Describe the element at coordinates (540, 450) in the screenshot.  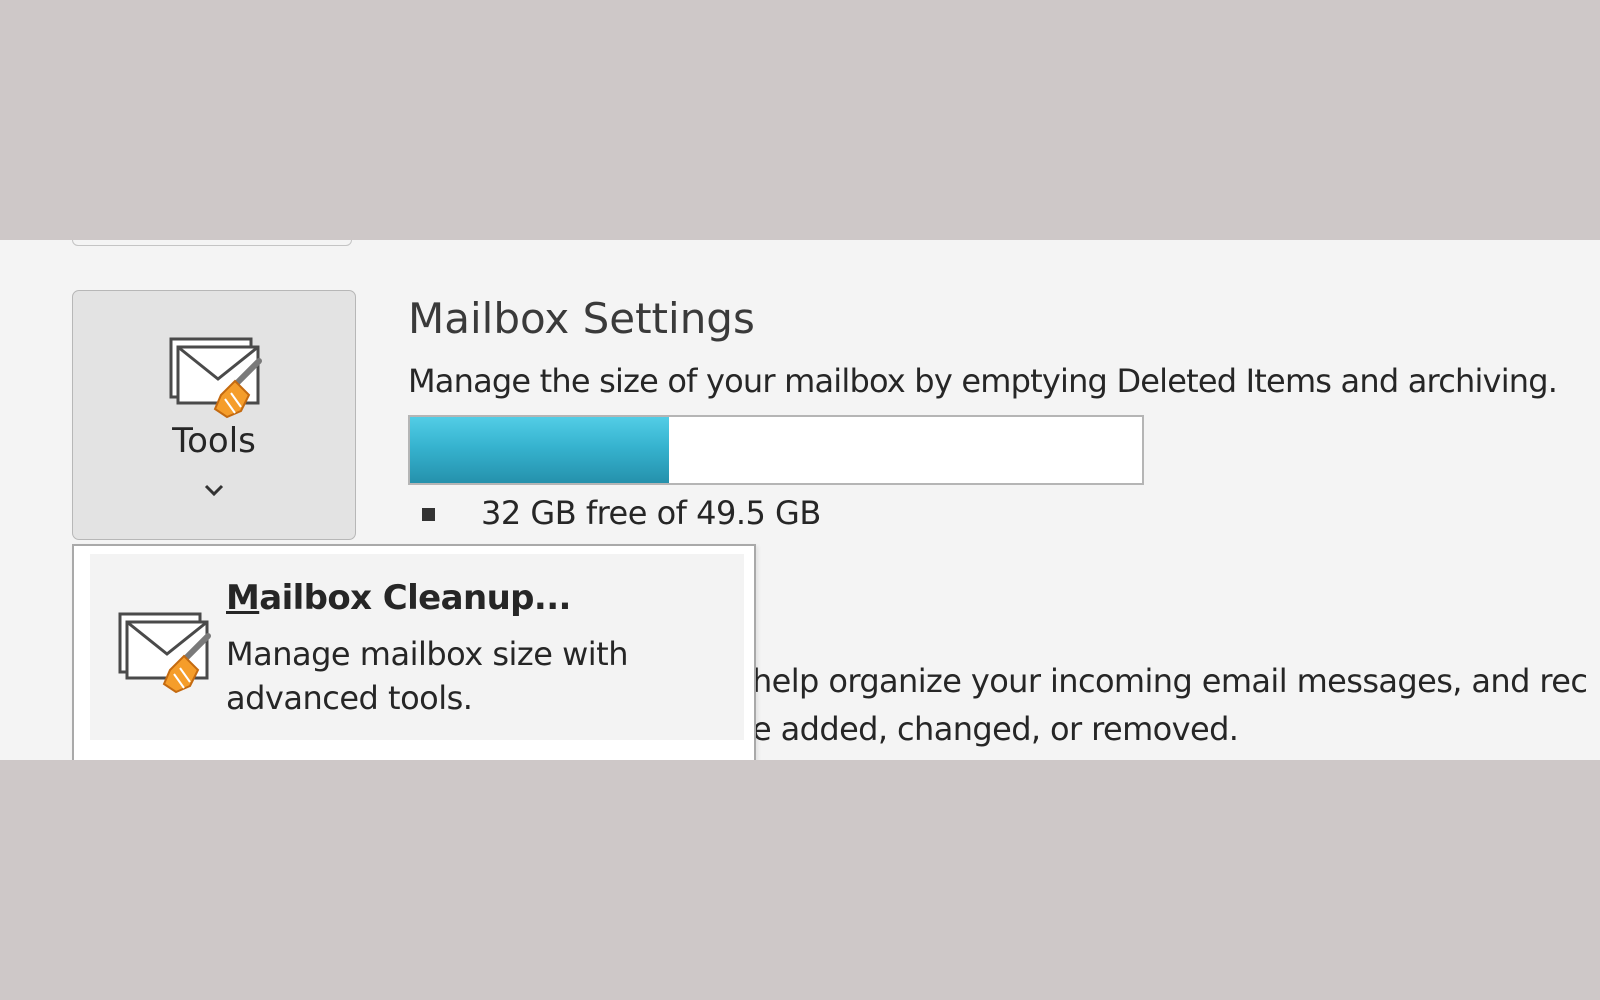
I see `mailbox-usage-fill` at that location.